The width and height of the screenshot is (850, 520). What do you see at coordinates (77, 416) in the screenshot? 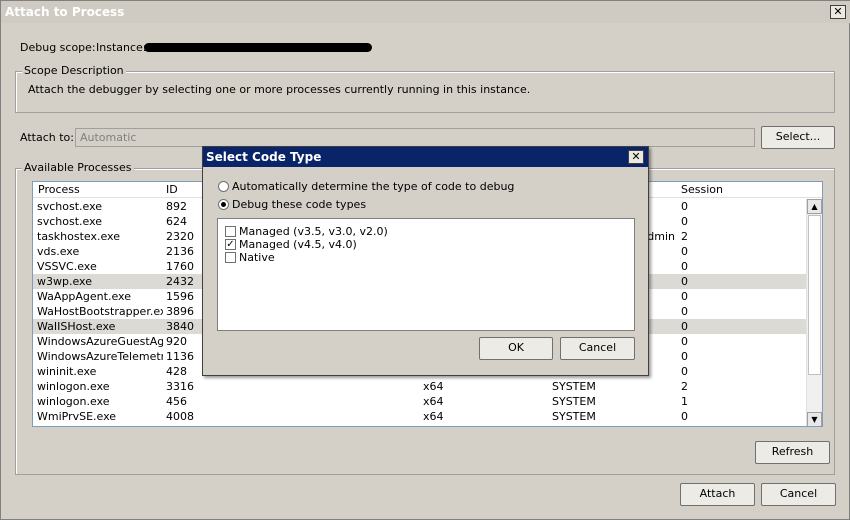
I see `cell-process: WmiPrvSE.exe` at bounding box center [77, 416].